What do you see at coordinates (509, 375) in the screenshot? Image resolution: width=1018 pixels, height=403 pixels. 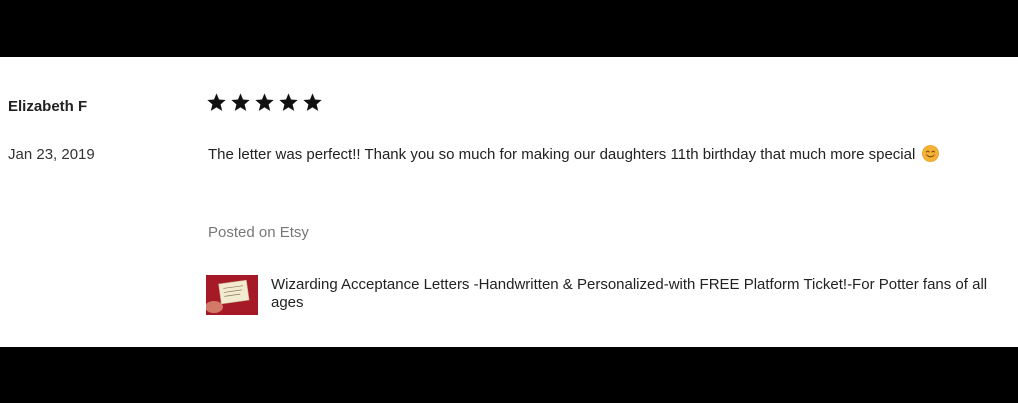 I see `bottom-black-bar` at bounding box center [509, 375].